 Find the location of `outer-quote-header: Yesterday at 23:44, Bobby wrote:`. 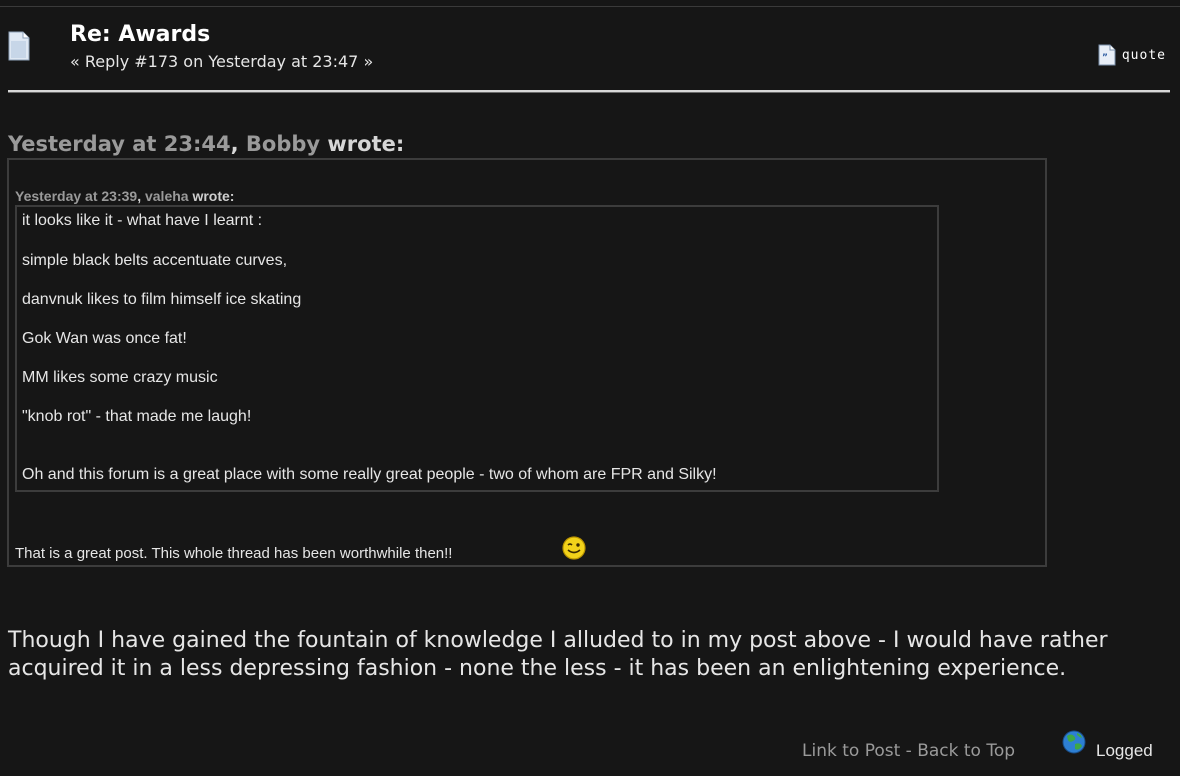

outer-quote-header: Yesterday at 23:44, Bobby wrote: is located at coordinates (206, 144).